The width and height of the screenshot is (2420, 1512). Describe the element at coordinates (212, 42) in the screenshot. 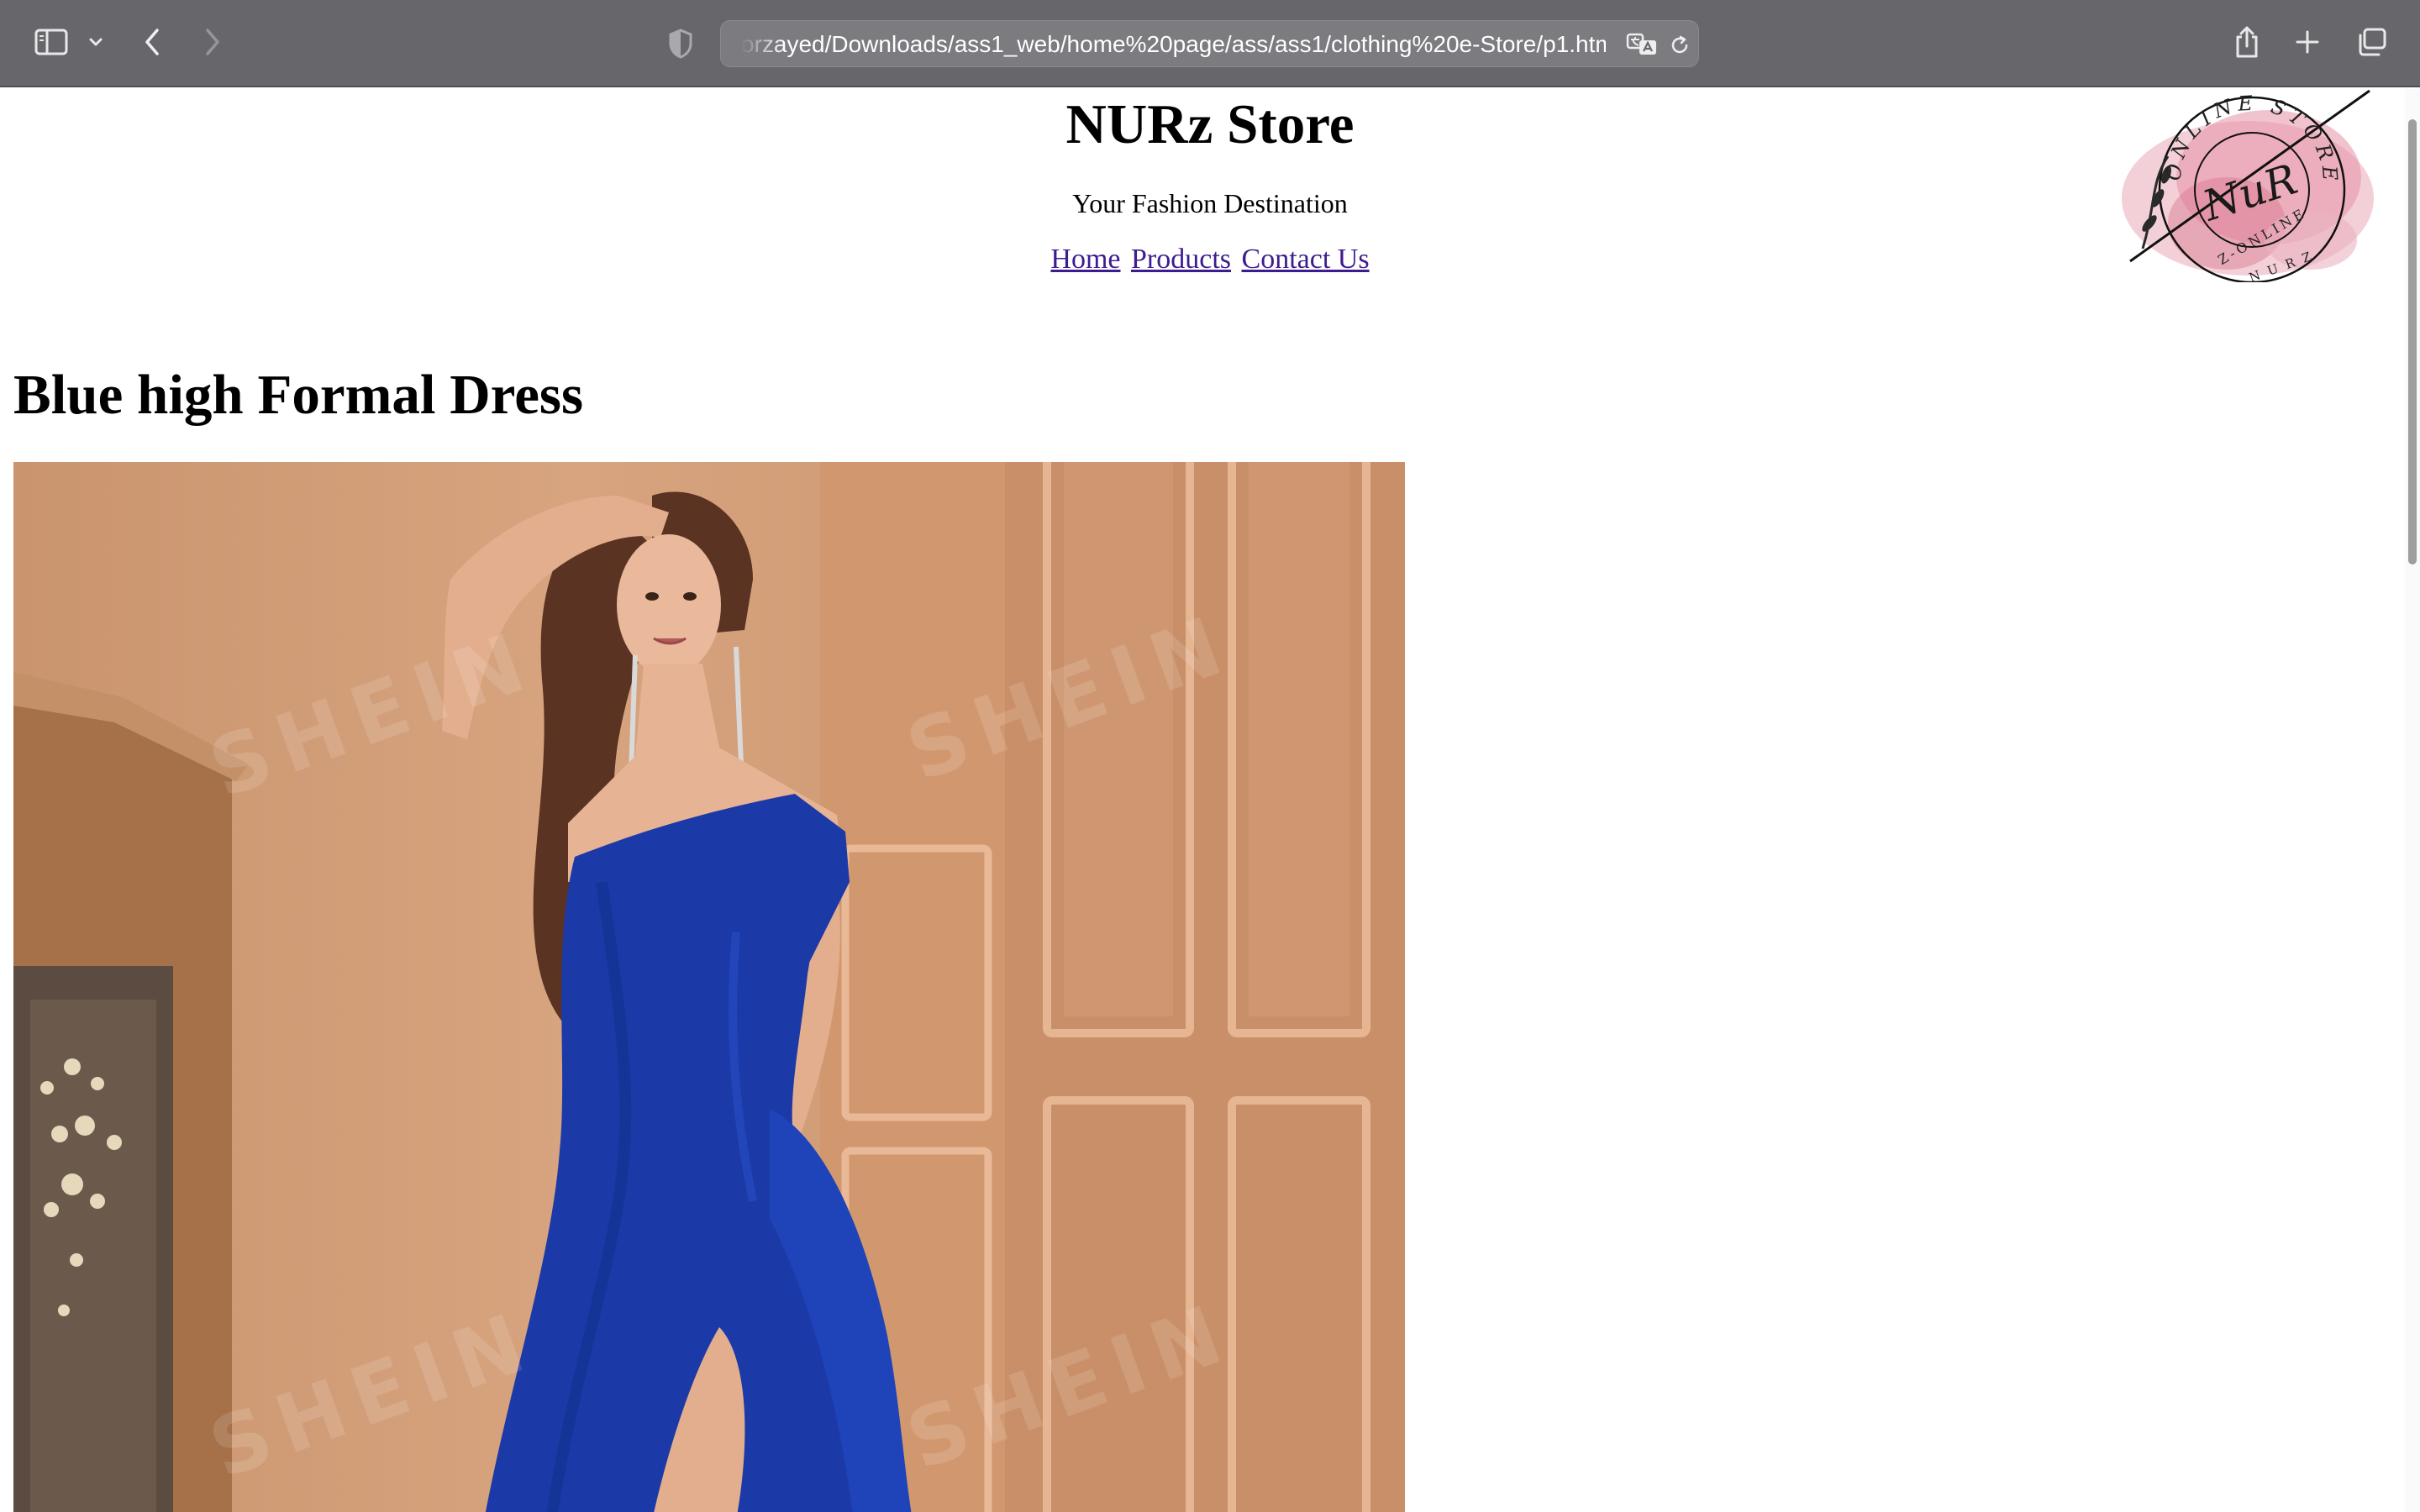

I see `forward-icon` at that location.